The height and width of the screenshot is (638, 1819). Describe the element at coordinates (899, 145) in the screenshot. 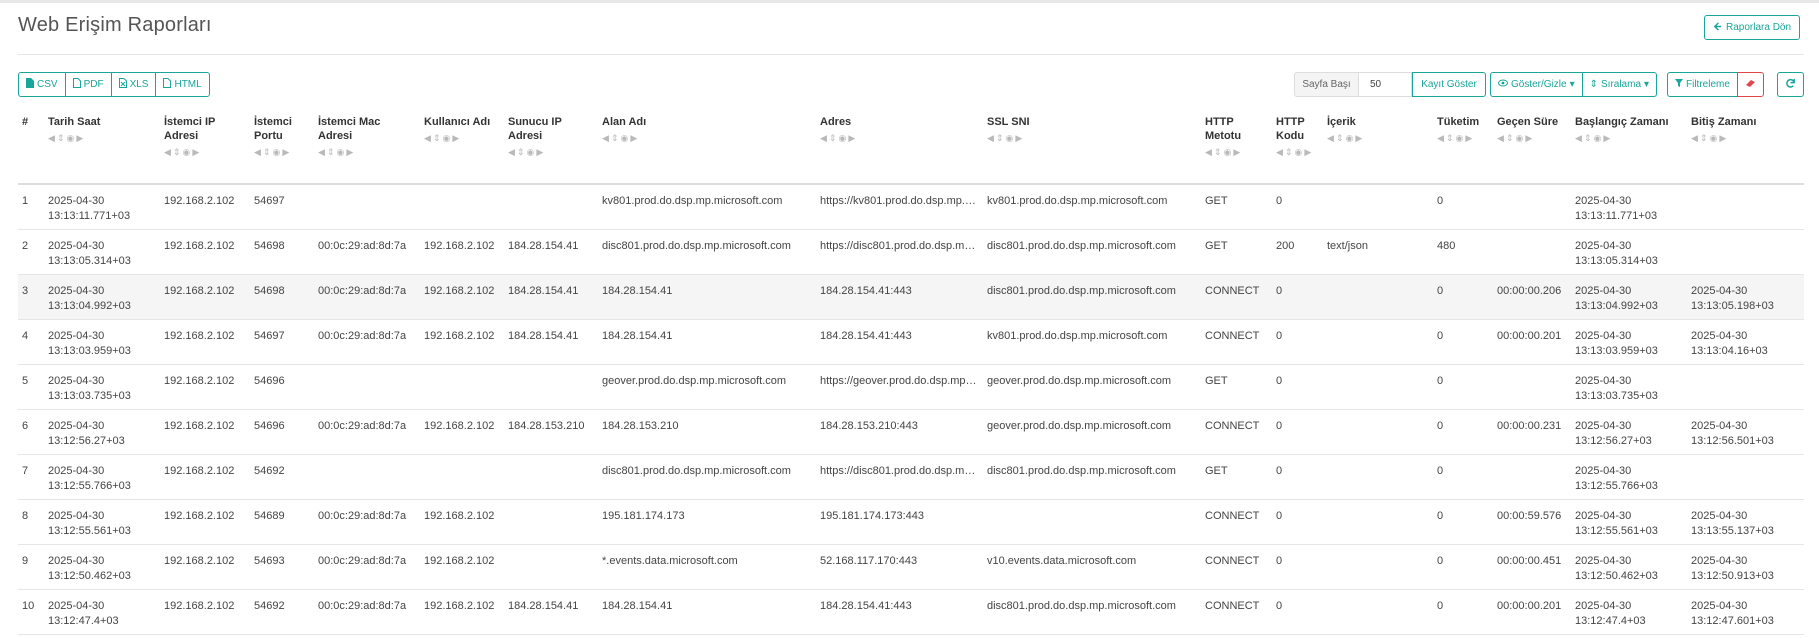

I see `column-header: Adres ◀⇕◉▶` at that location.